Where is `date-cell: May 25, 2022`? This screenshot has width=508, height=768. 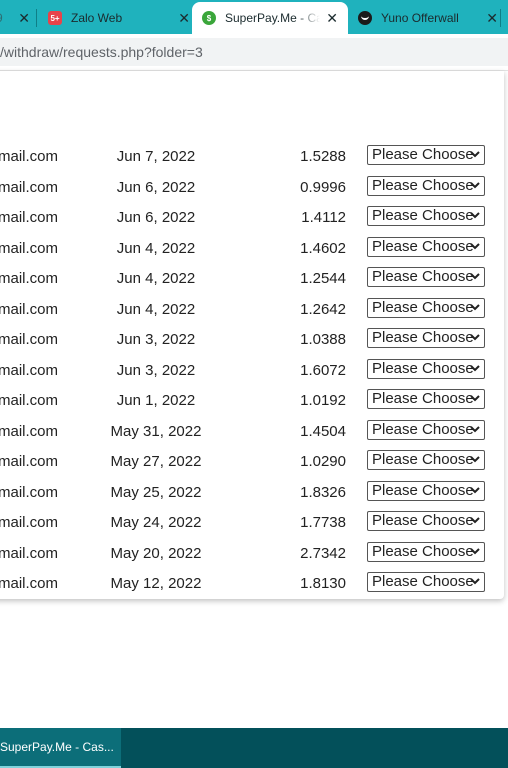 date-cell: May 25, 2022 is located at coordinates (156, 492).